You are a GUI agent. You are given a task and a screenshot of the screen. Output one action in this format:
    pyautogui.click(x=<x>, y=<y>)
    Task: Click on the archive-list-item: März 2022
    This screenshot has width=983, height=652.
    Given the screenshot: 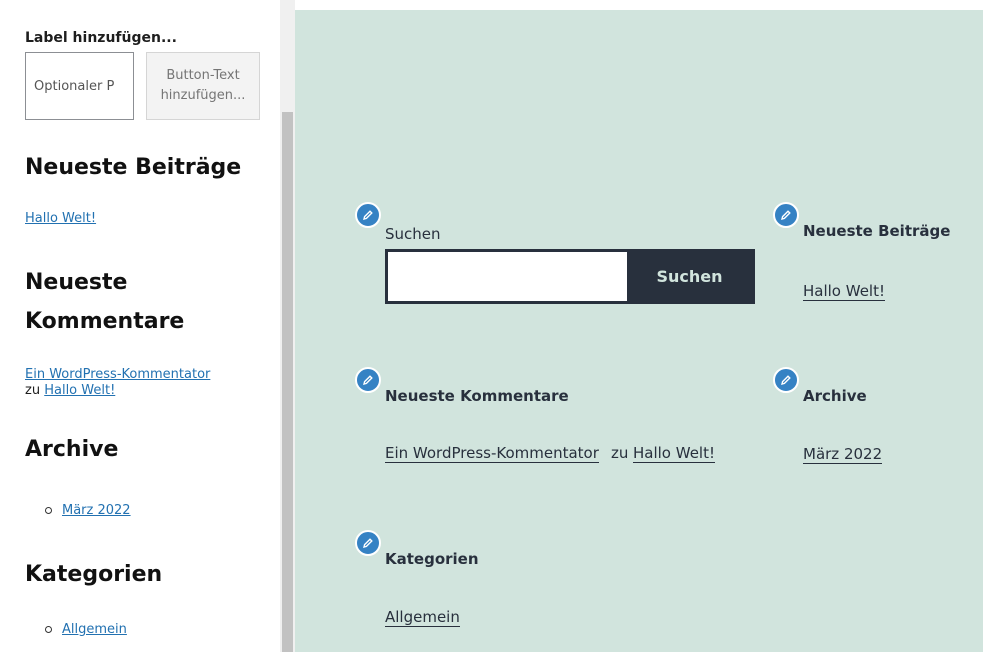 What is the action you would take?
    pyautogui.click(x=88, y=510)
    